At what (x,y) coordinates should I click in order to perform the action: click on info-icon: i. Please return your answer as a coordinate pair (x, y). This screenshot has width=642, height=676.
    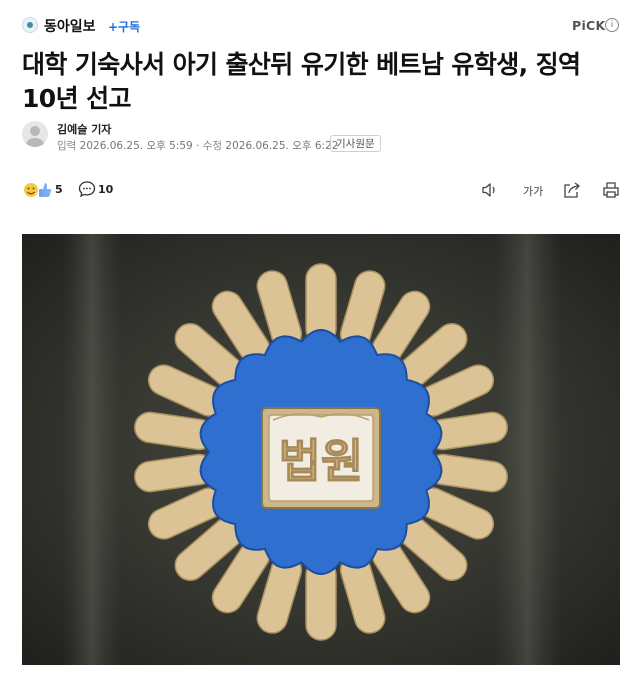
    Looking at the image, I should click on (612, 25).